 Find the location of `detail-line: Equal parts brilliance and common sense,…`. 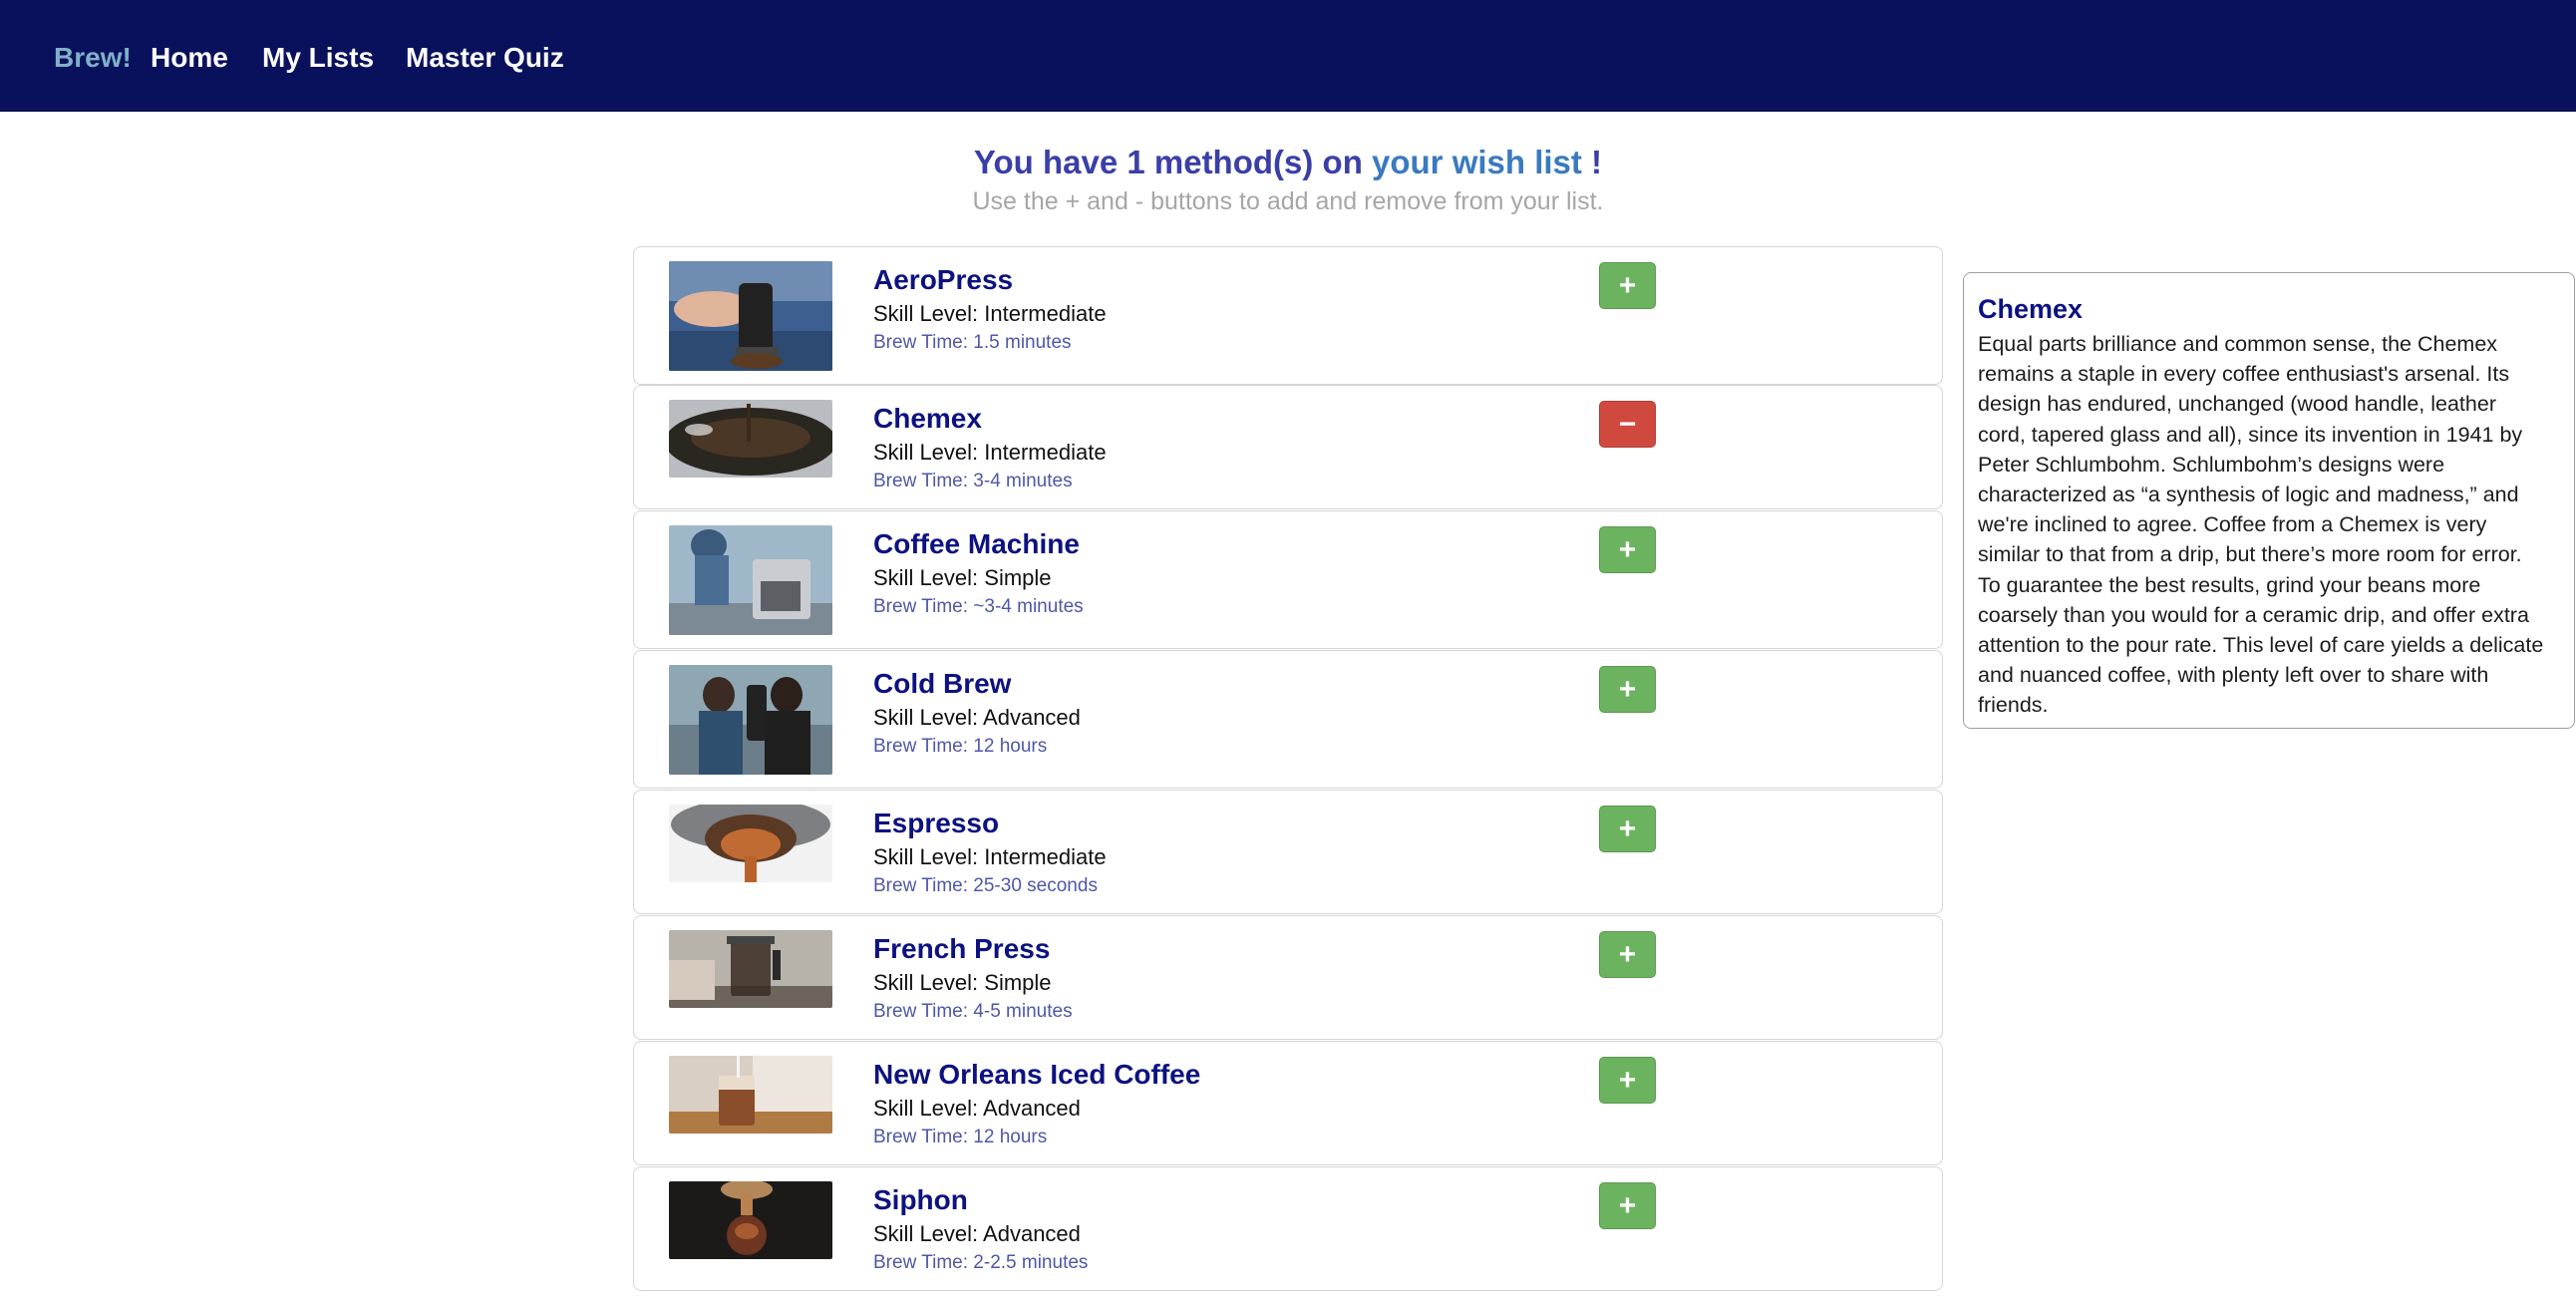

detail-line: Equal parts brilliance and common sense,… is located at coordinates (2238, 344).